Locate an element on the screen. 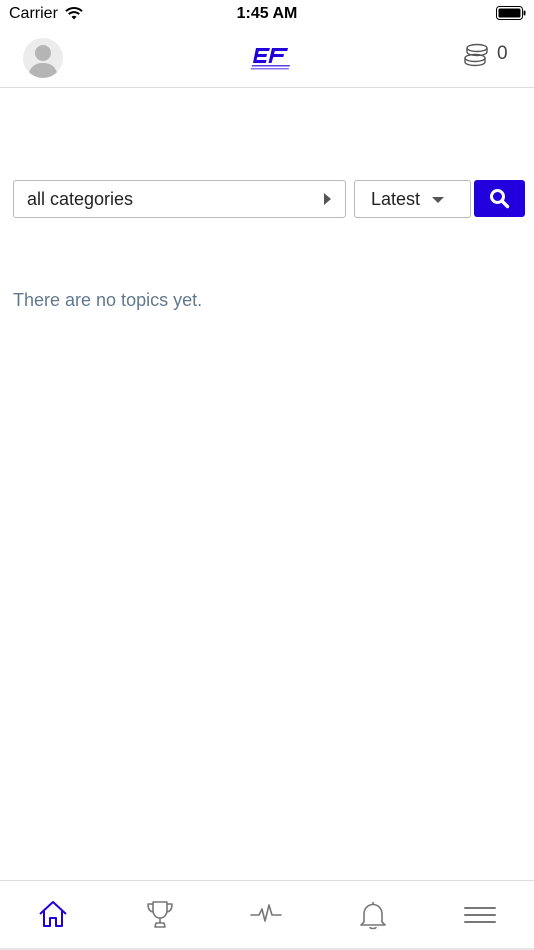 The height and width of the screenshot is (950, 534). caret-right-icon is located at coordinates (327, 199).